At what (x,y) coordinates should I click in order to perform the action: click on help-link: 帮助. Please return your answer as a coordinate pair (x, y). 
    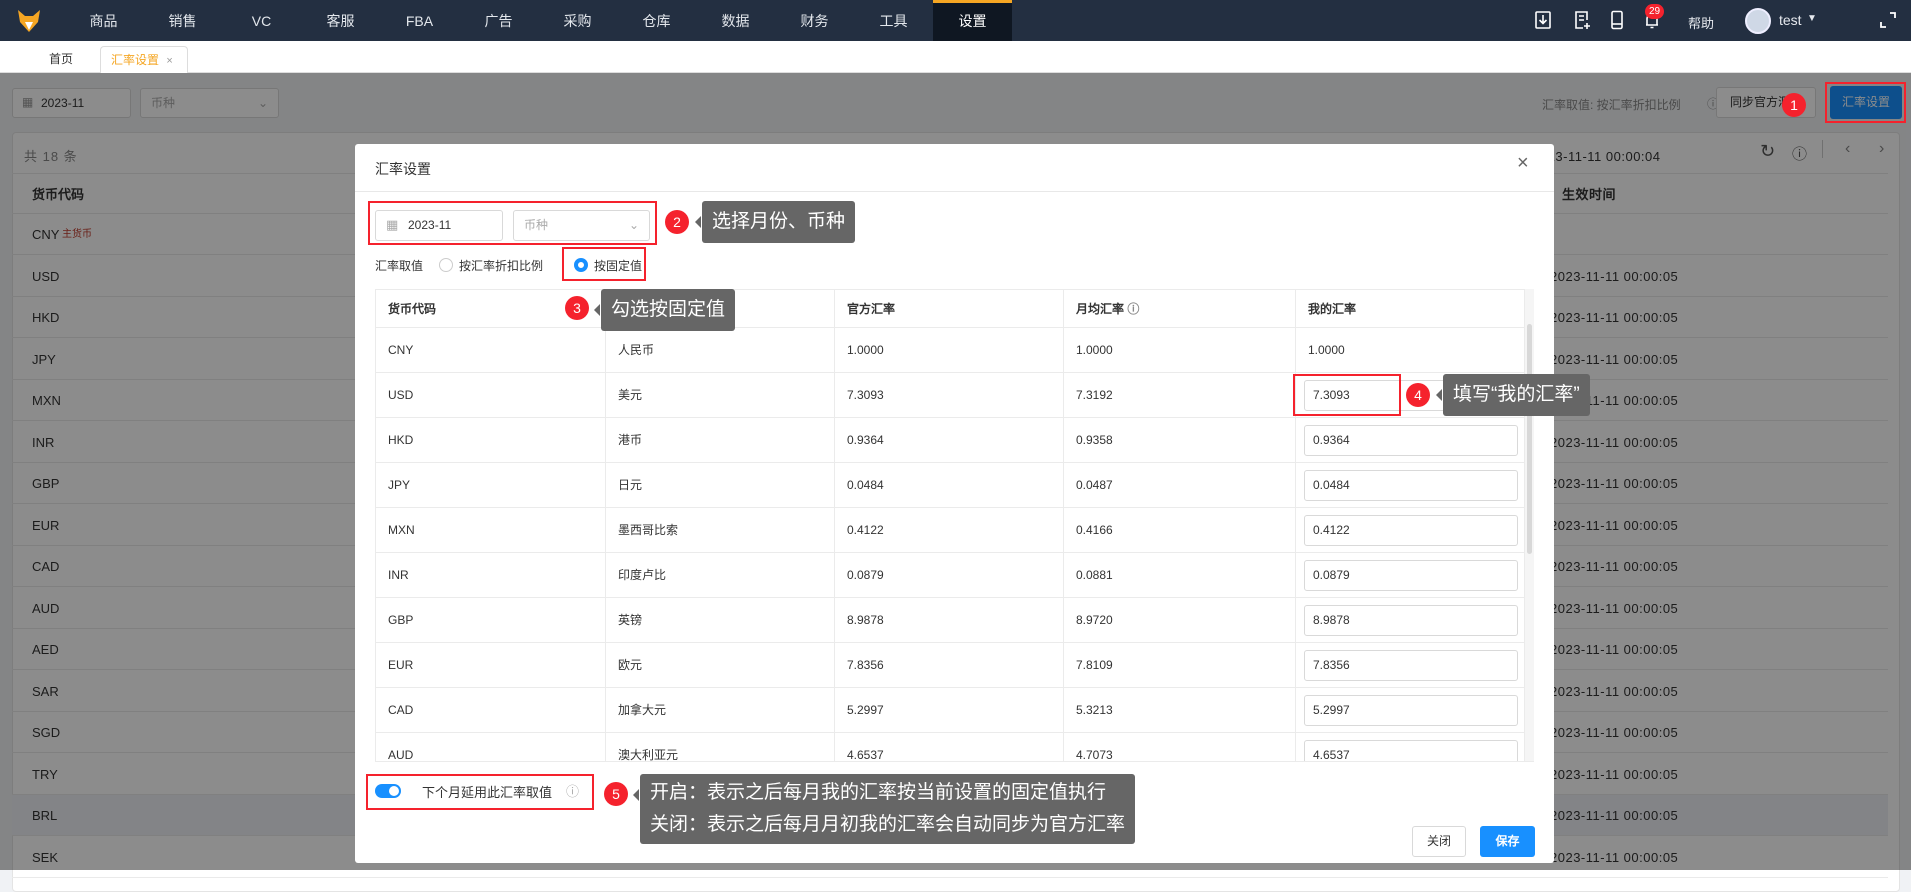
    Looking at the image, I should click on (1701, 22).